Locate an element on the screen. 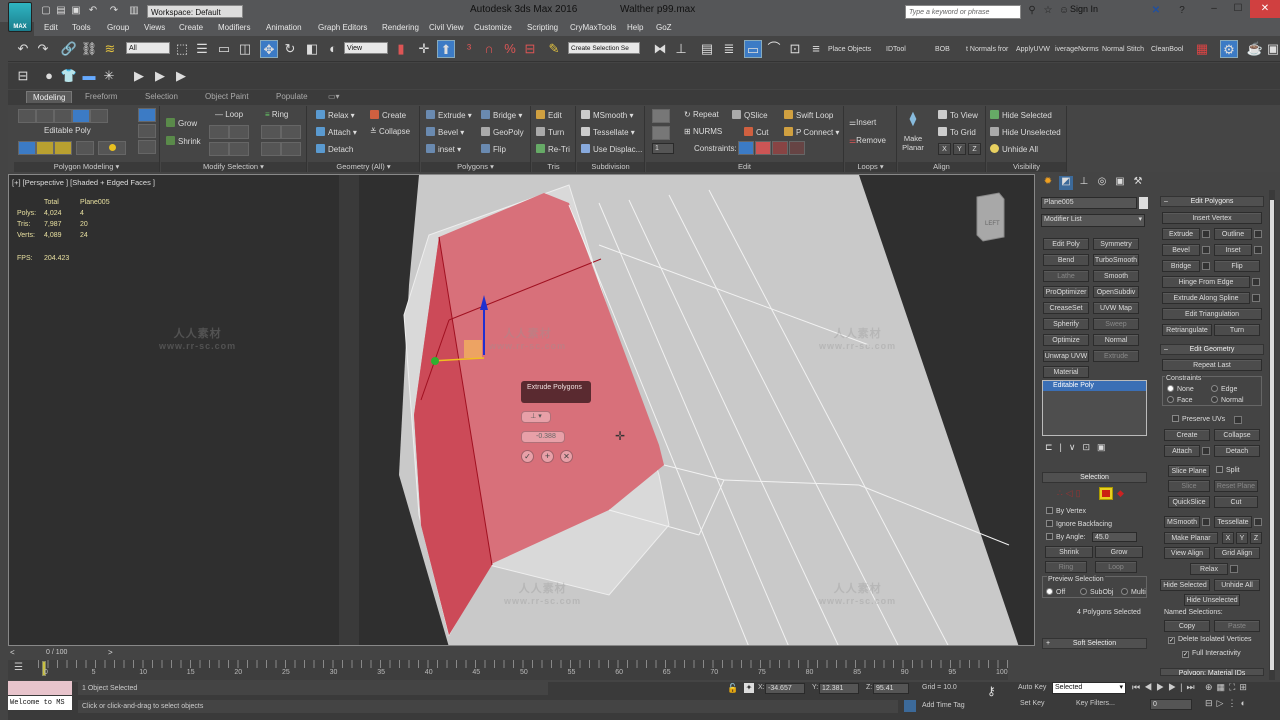  display-tab-icon: ▣ is located at coordinates (1120, 183).